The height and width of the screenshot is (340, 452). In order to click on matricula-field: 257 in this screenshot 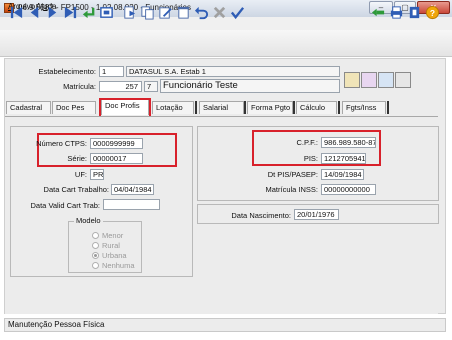, I will do `click(120, 86)`.